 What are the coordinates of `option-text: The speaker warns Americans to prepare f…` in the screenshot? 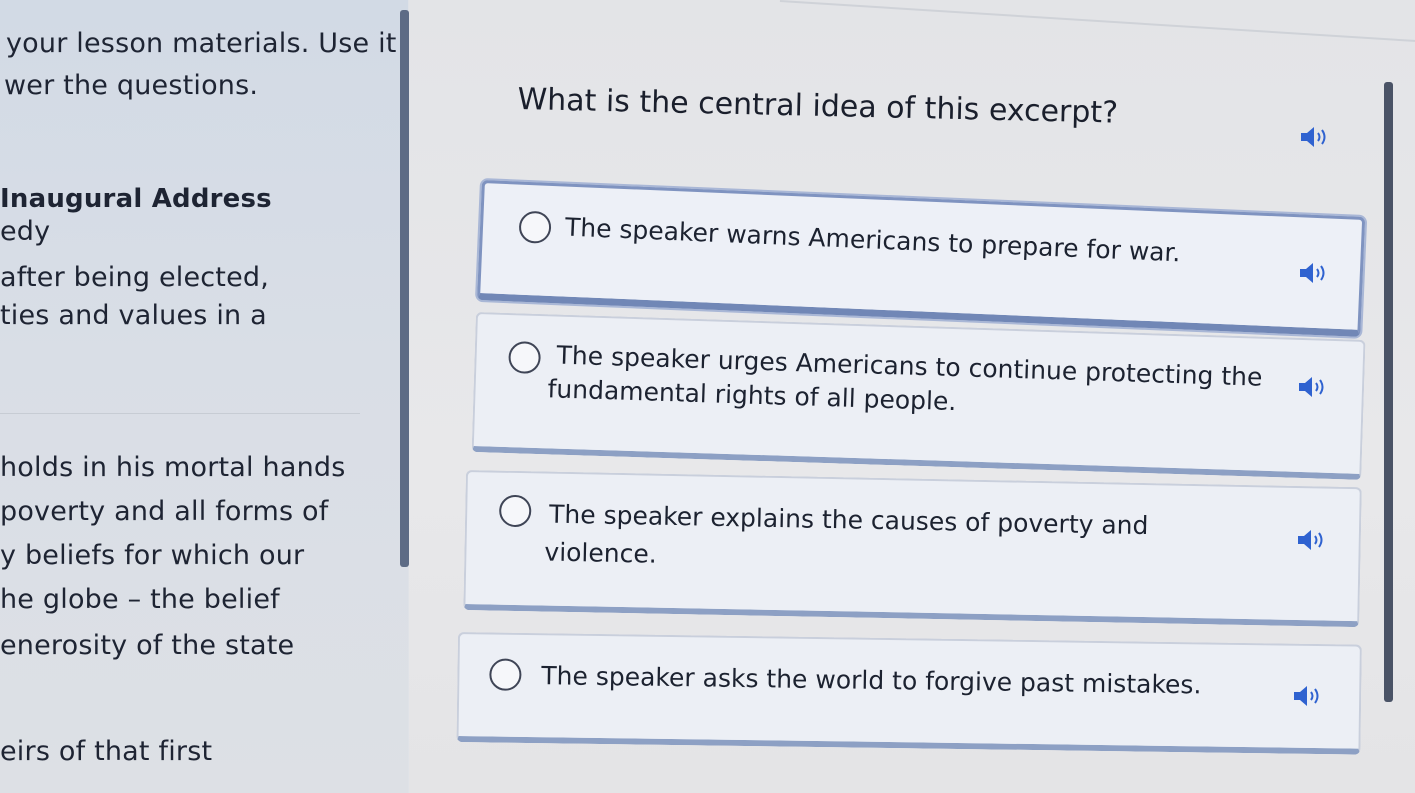 It's located at (873, 240).